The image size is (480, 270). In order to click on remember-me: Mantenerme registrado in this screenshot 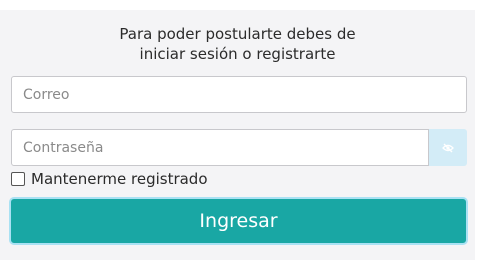, I will do `click(109, 179)`.